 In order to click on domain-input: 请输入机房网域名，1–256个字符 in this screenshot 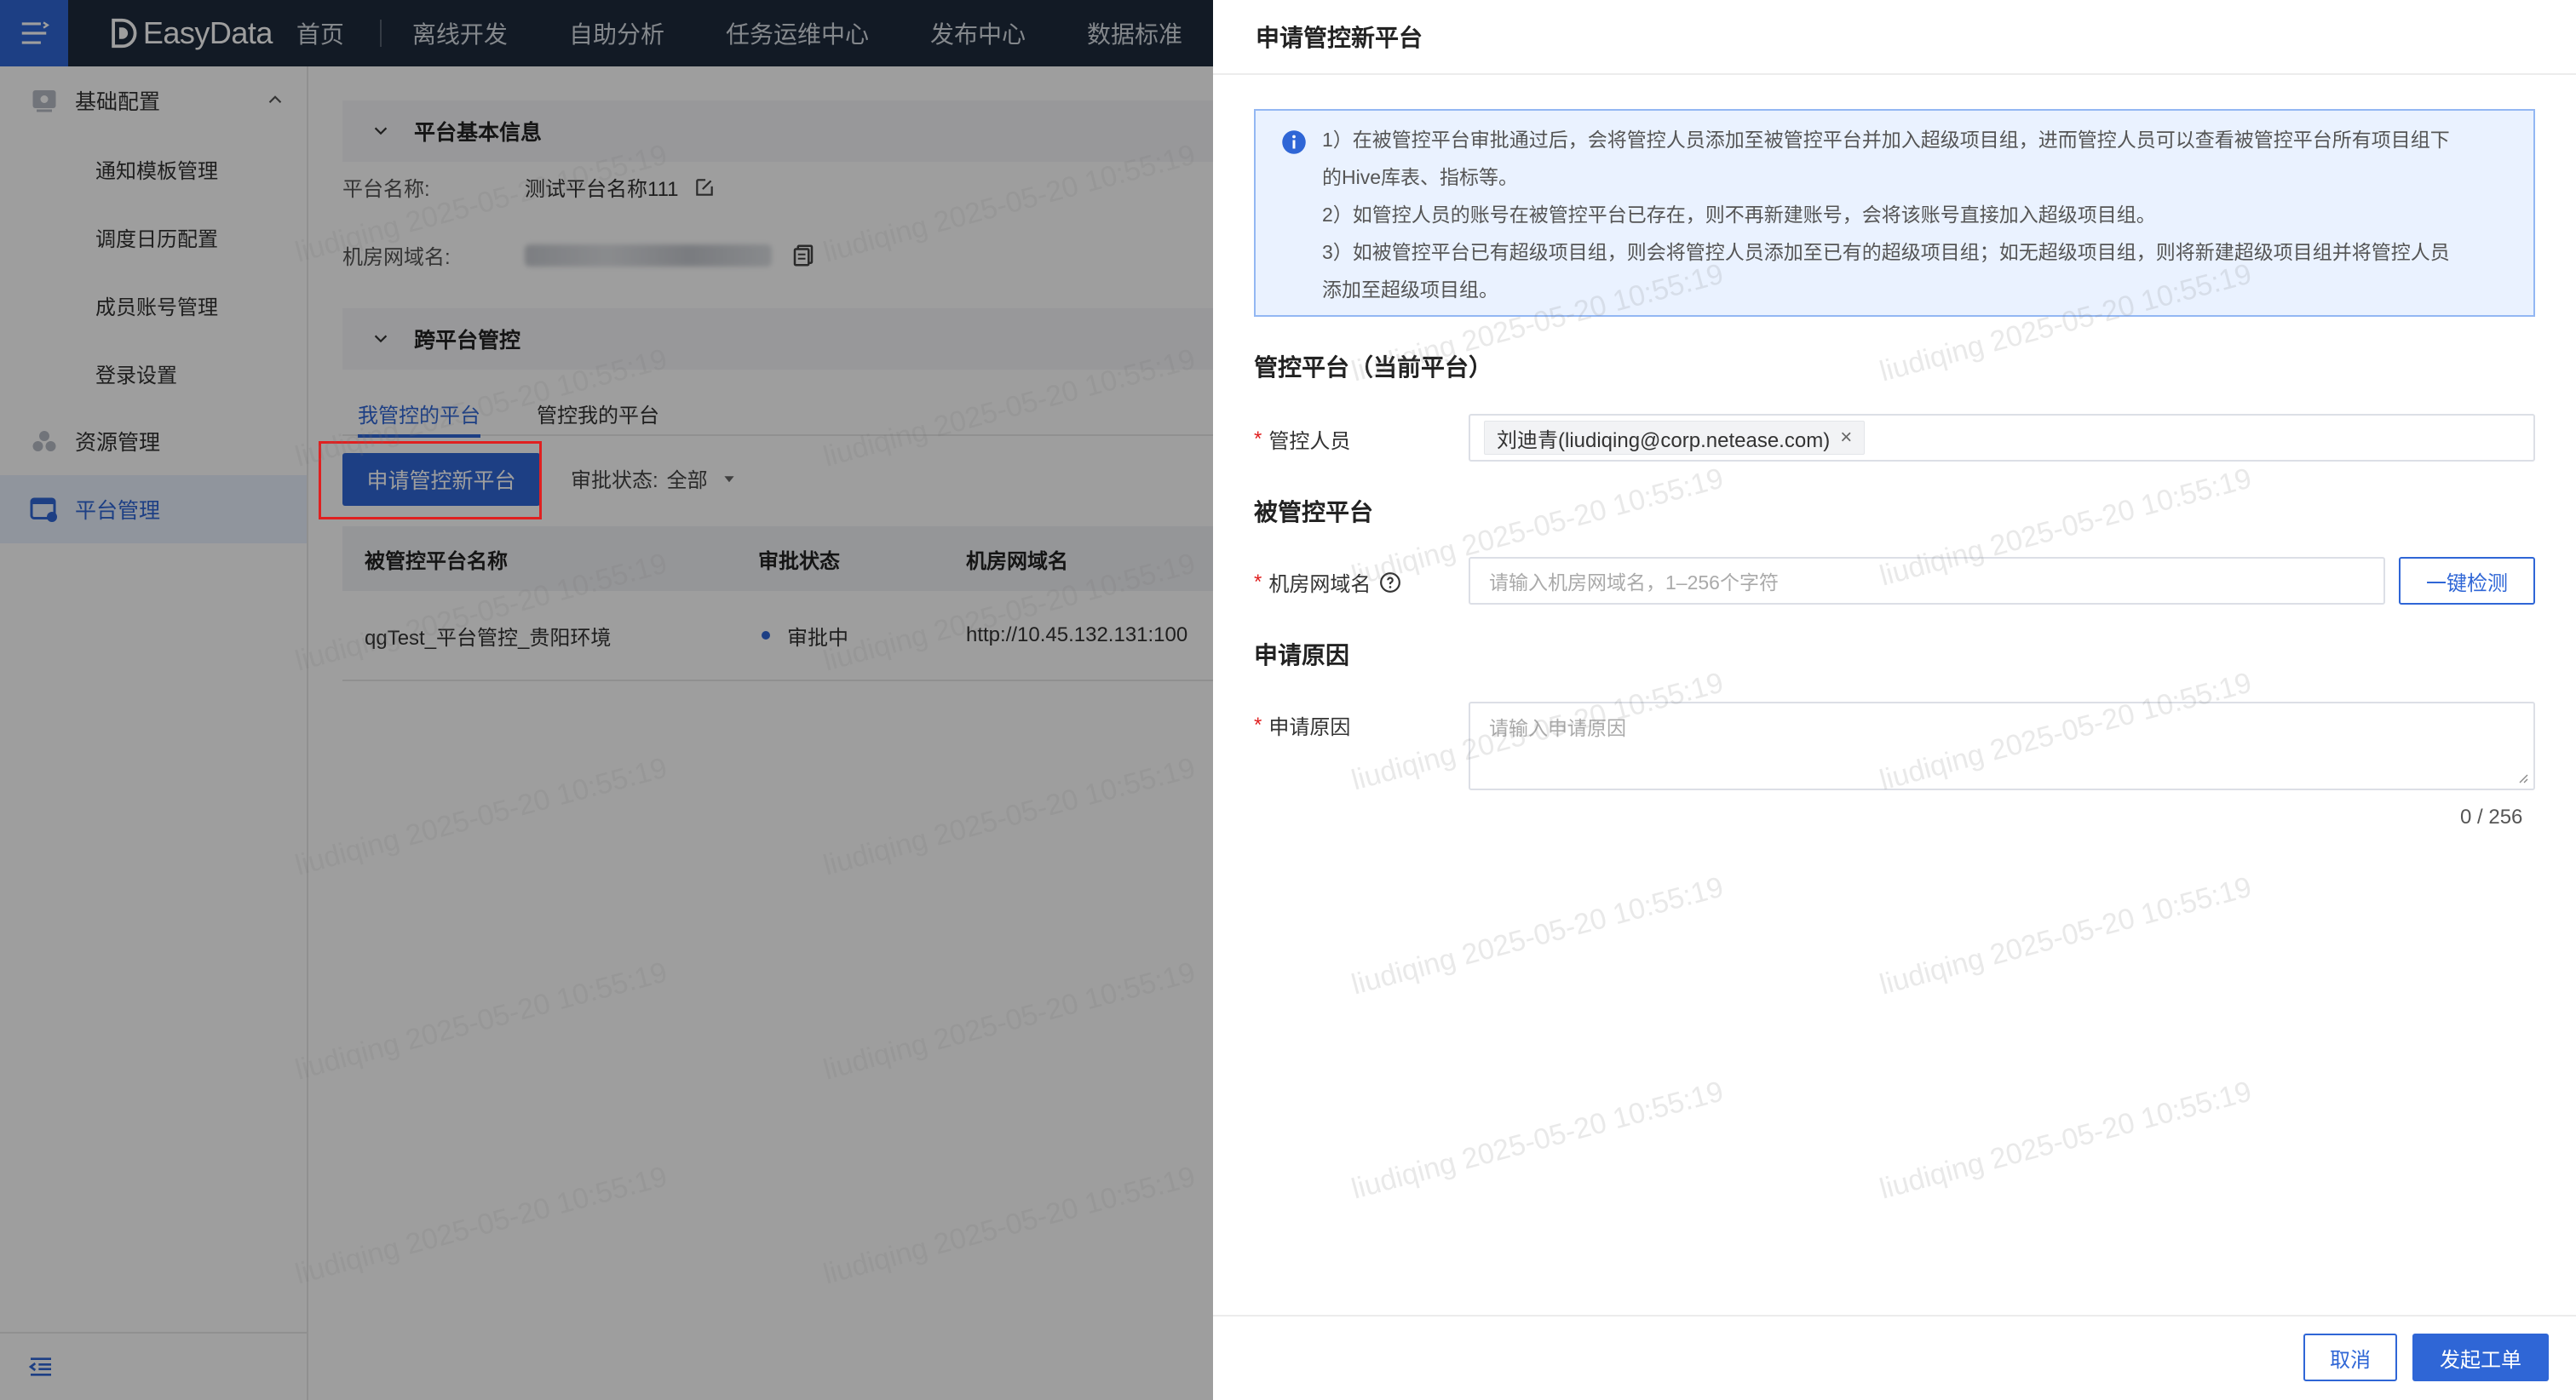, I will do `click(1927, 581)`.